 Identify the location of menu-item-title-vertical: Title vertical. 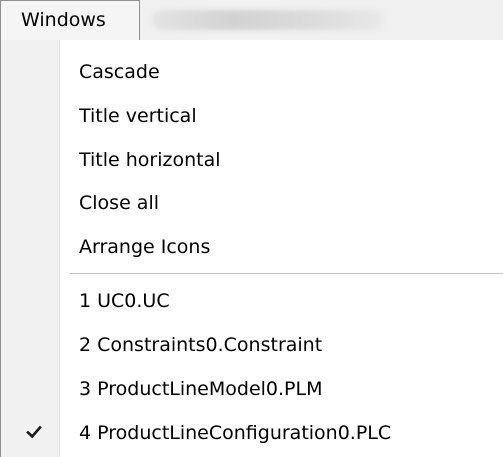
(252, 116).